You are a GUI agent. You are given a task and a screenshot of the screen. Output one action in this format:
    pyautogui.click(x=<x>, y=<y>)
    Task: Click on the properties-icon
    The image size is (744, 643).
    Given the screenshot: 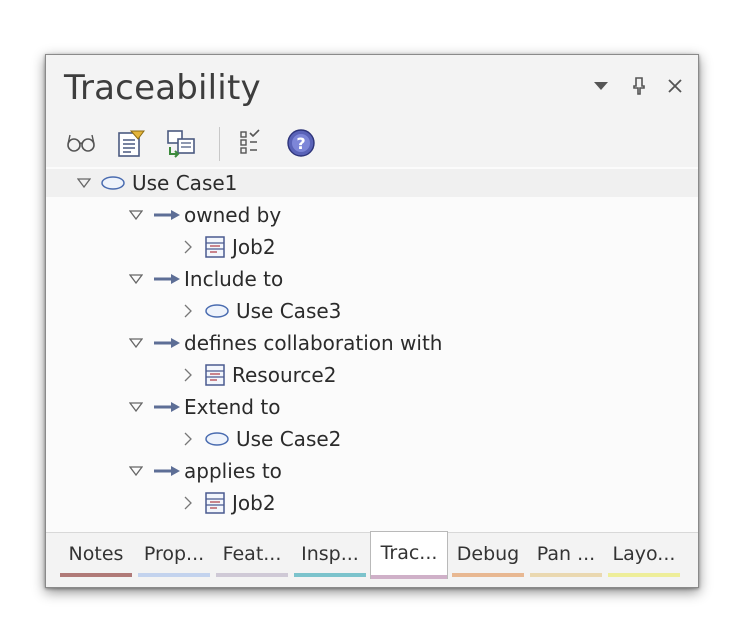 What is the action you would take?
    pyautogui.click(x=131, y=143)
    